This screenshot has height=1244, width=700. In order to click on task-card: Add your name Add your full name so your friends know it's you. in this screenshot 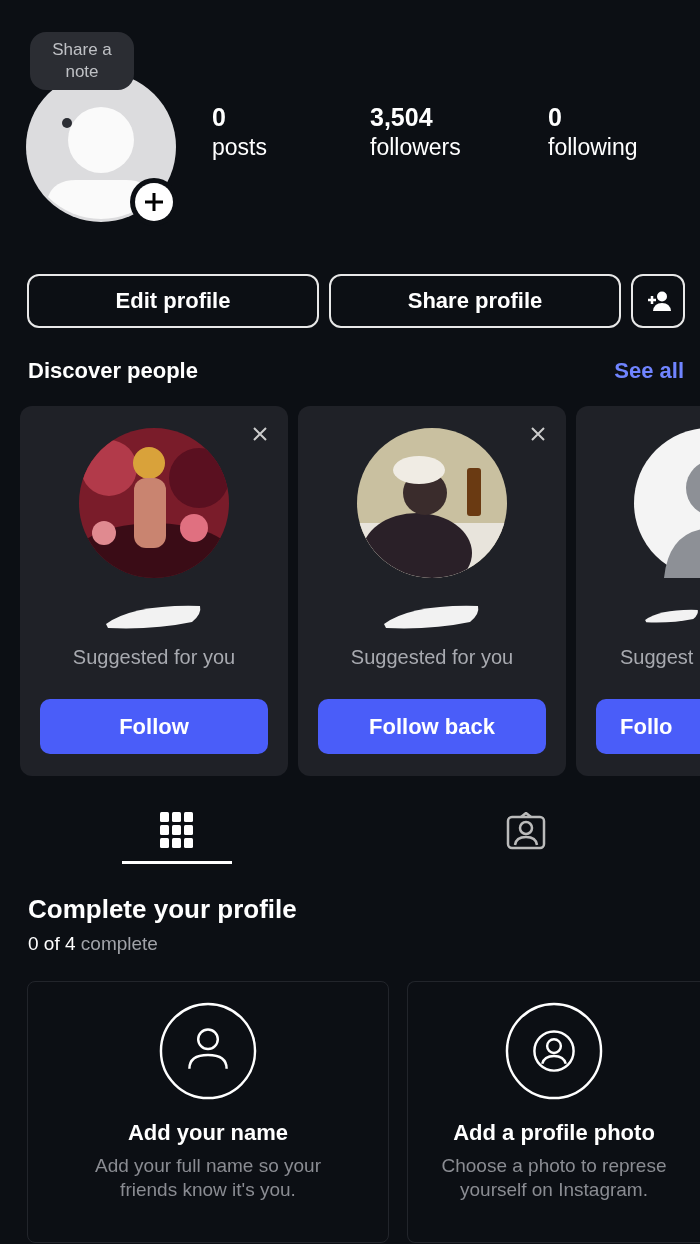, I will do `click(208, 1112)`.